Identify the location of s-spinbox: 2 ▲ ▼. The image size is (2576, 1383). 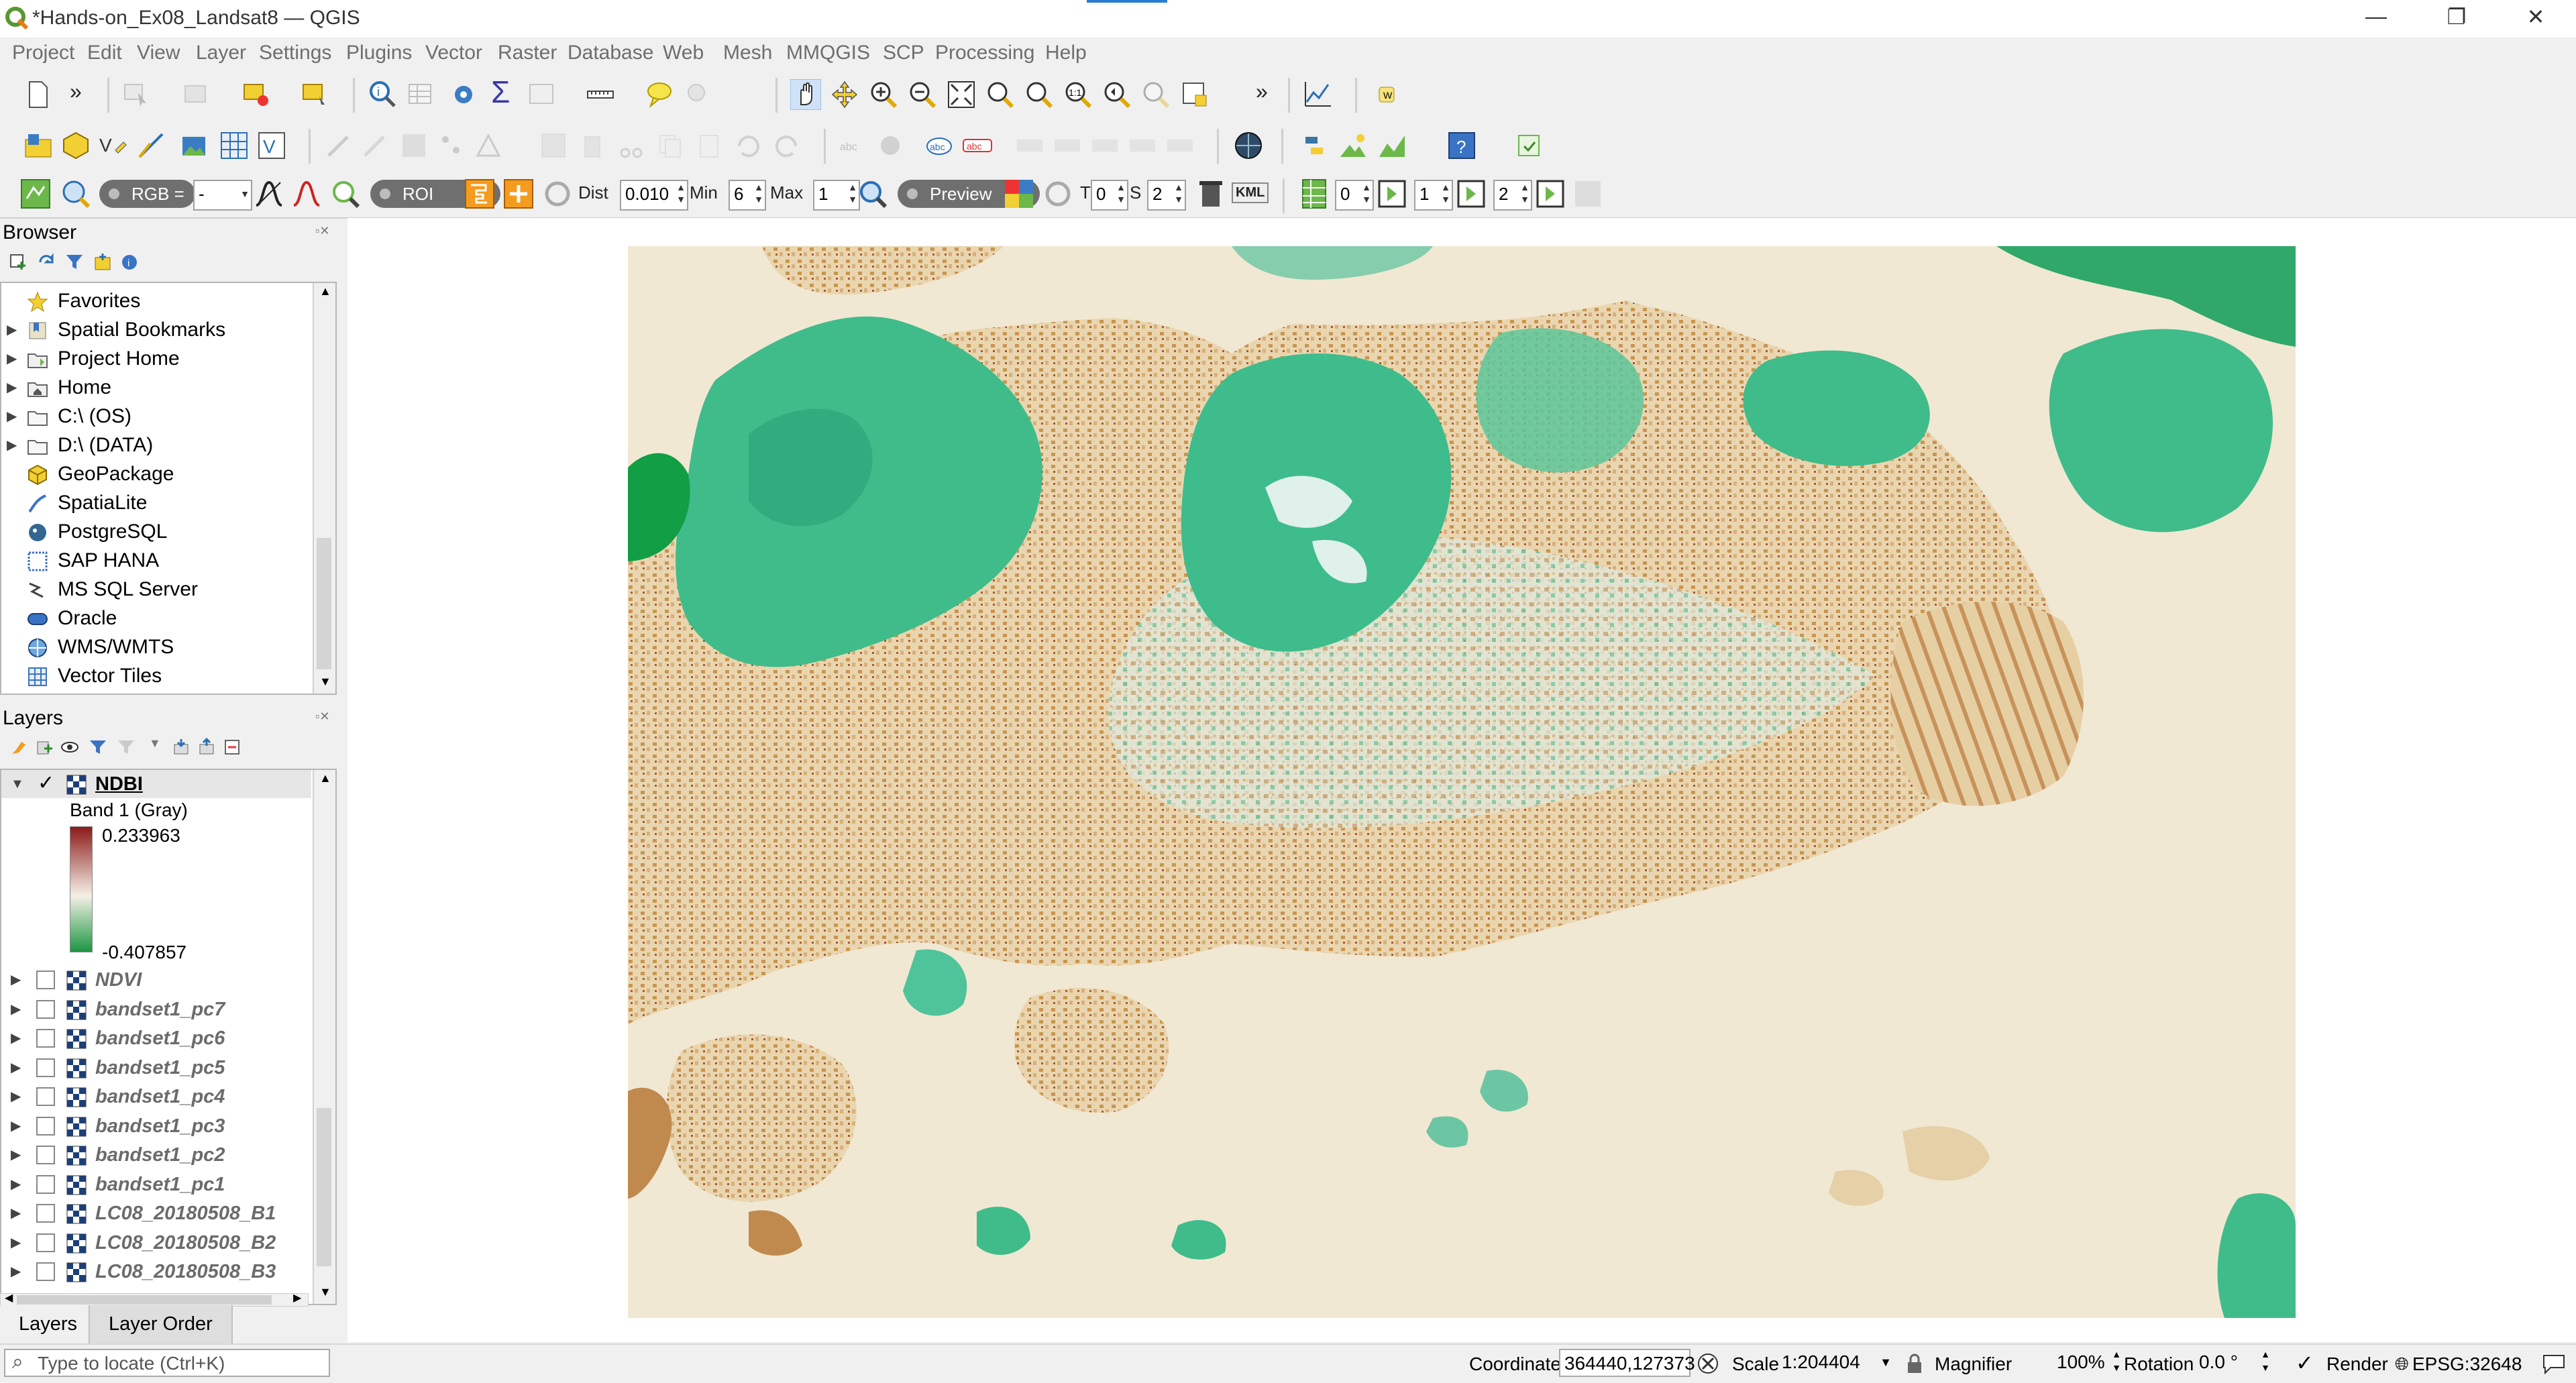
(1166, 195).